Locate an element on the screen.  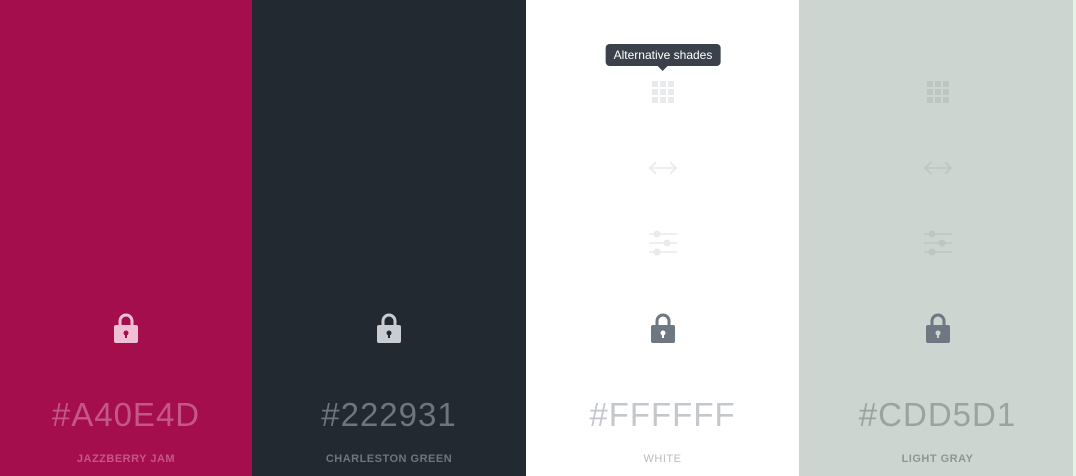
hex-code: #FFFFFF is located at coordinates (662, 415).